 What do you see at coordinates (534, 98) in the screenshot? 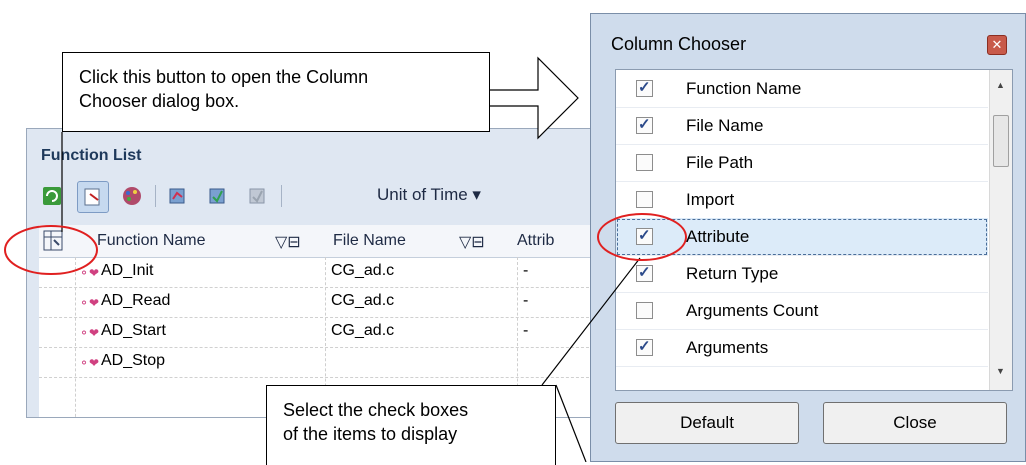
I see `pointer-arrow-icon` at bounding box center [534, 98].